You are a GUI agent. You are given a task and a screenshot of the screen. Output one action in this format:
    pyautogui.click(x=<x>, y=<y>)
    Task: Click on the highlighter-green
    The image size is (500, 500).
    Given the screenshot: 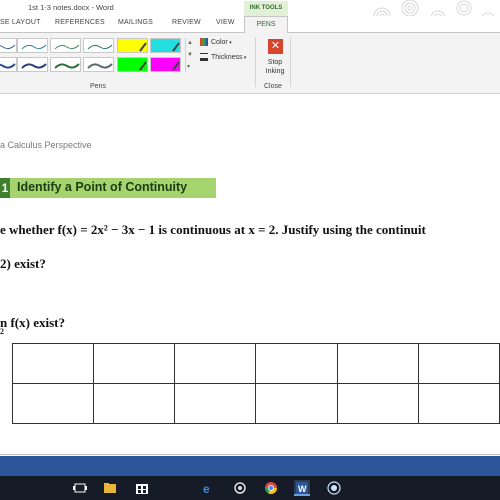 What is the action you would take?
    pyautogui.click(x=132, y=64)
    